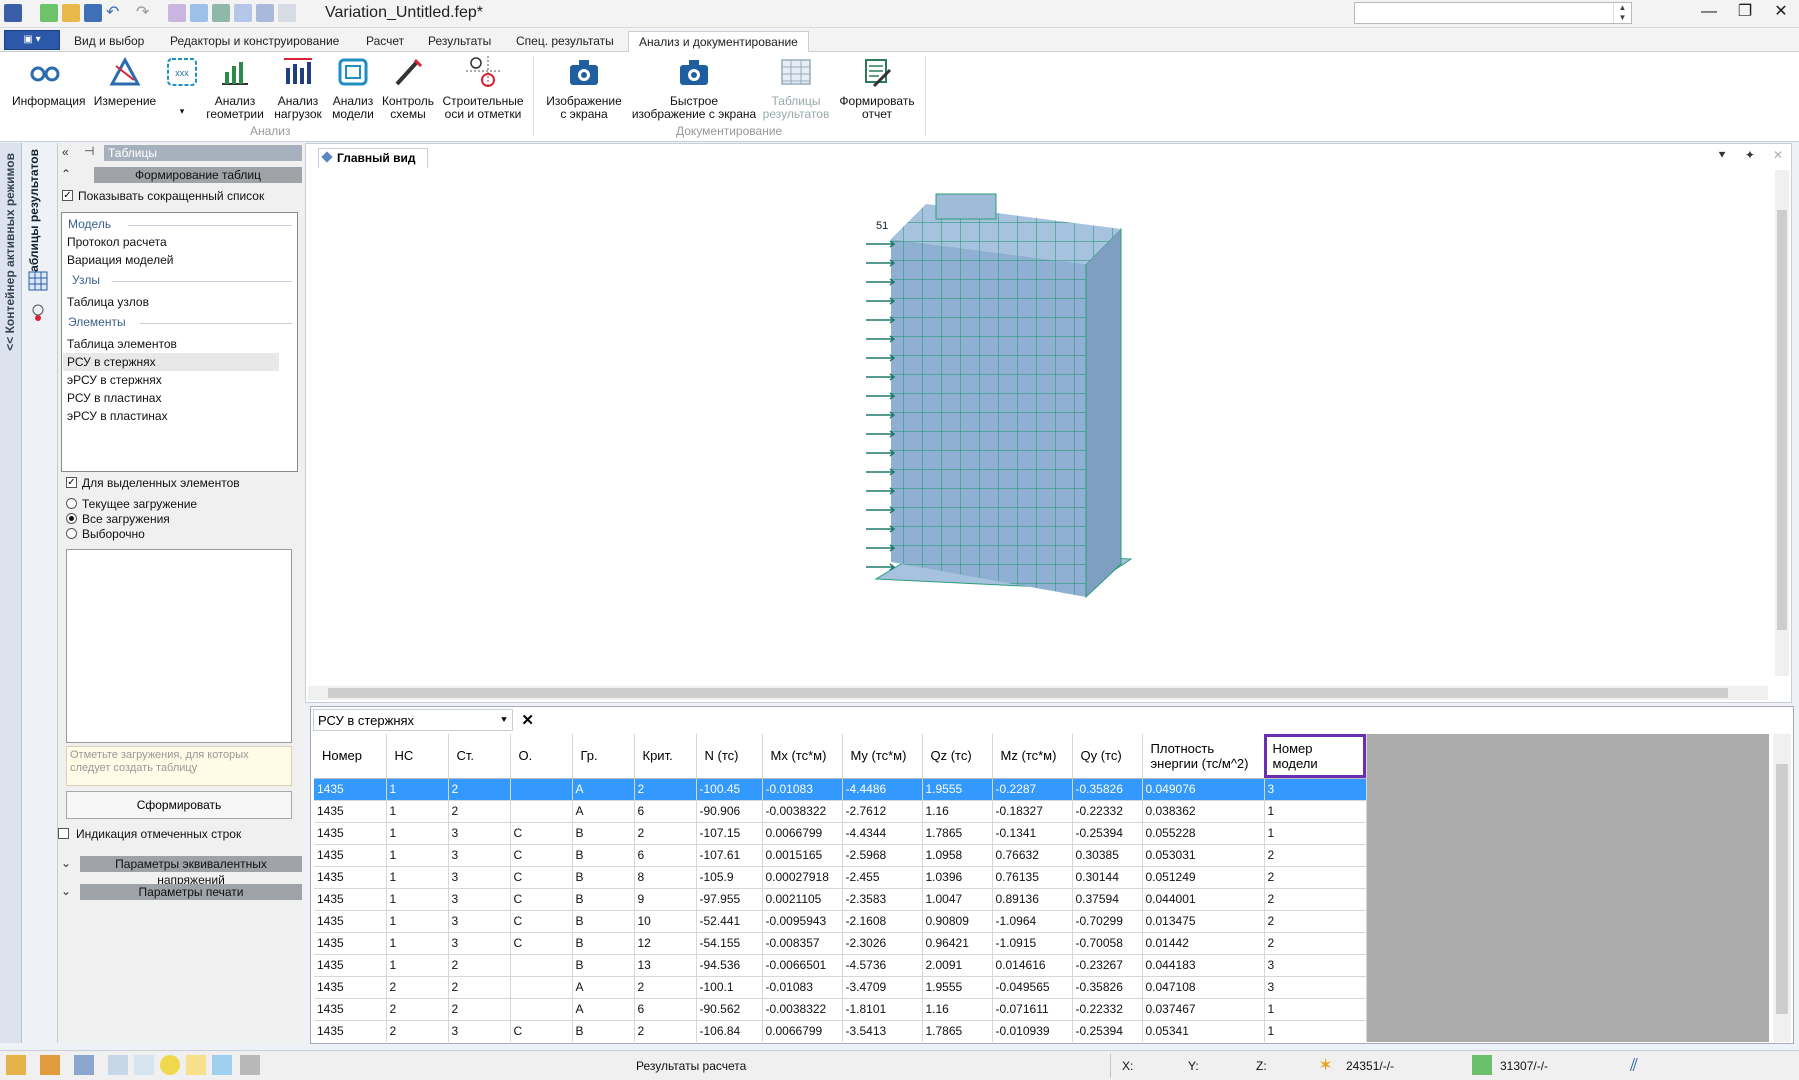  I want to click on pin-panel-icon: ⊣, so click(89, 151).